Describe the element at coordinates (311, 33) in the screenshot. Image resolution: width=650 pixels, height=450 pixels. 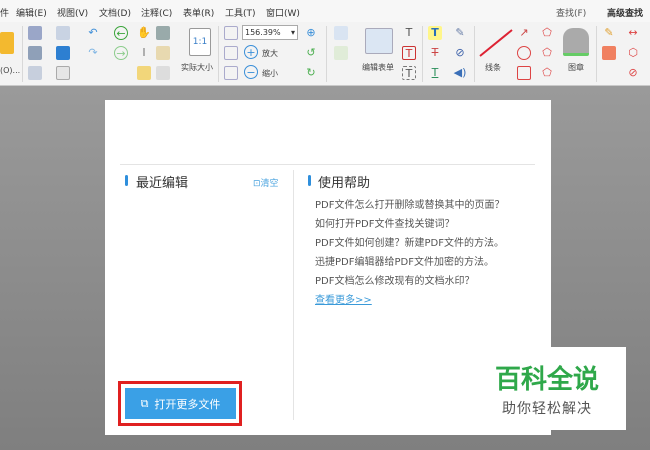
I see `magnifier-icon: ⊕` at that location.